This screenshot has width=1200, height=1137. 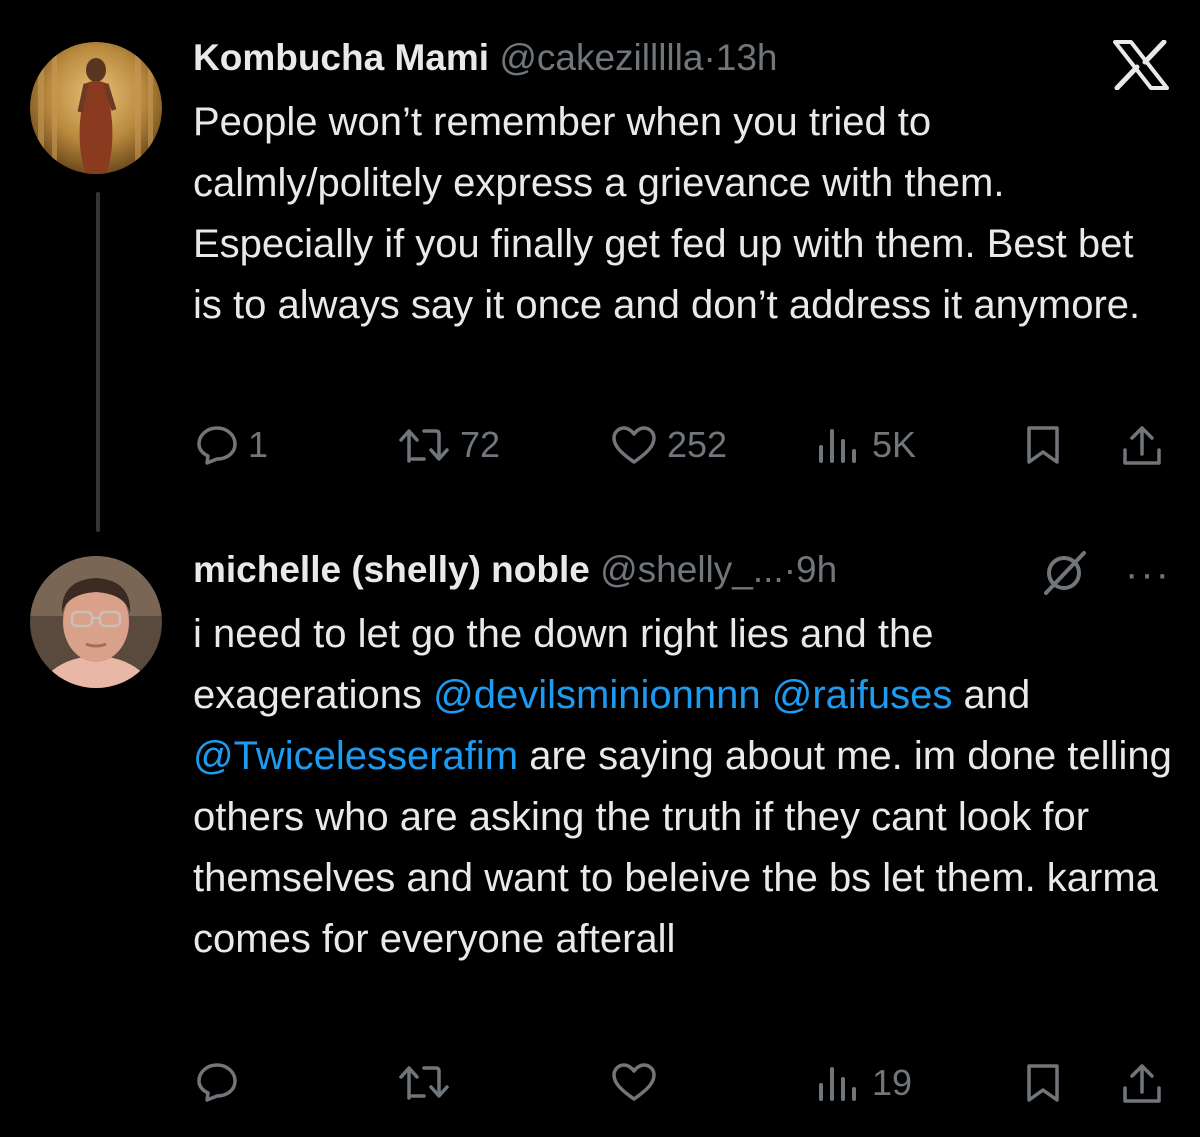 I want to click on tweet-header: michelle (shelly) noble @shelly_...·9h, so click(x=515, y=570).